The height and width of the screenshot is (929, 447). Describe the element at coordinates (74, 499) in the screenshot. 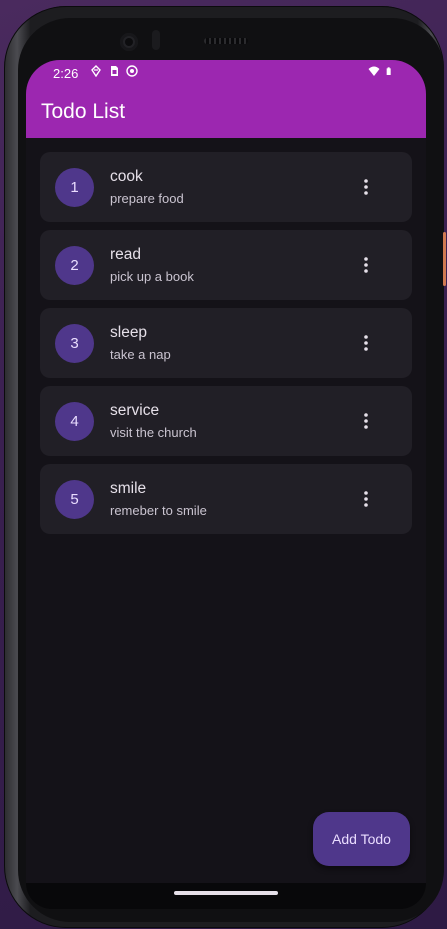

I see `todo-number-avatar: 5` at that location.